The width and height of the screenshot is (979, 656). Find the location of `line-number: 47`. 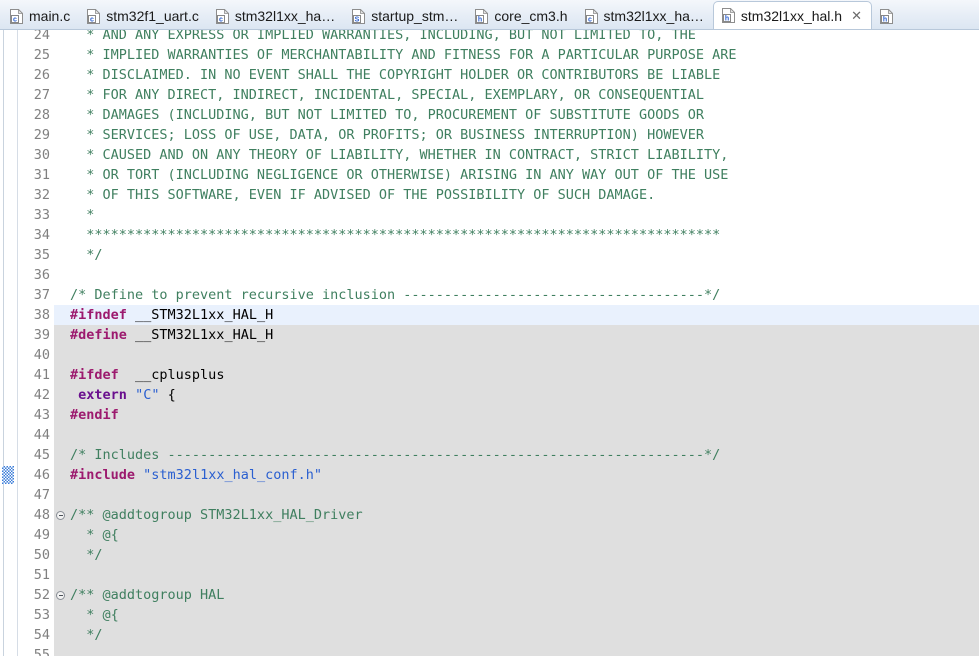

line-number: 47 is located at coordinates (36, 495).